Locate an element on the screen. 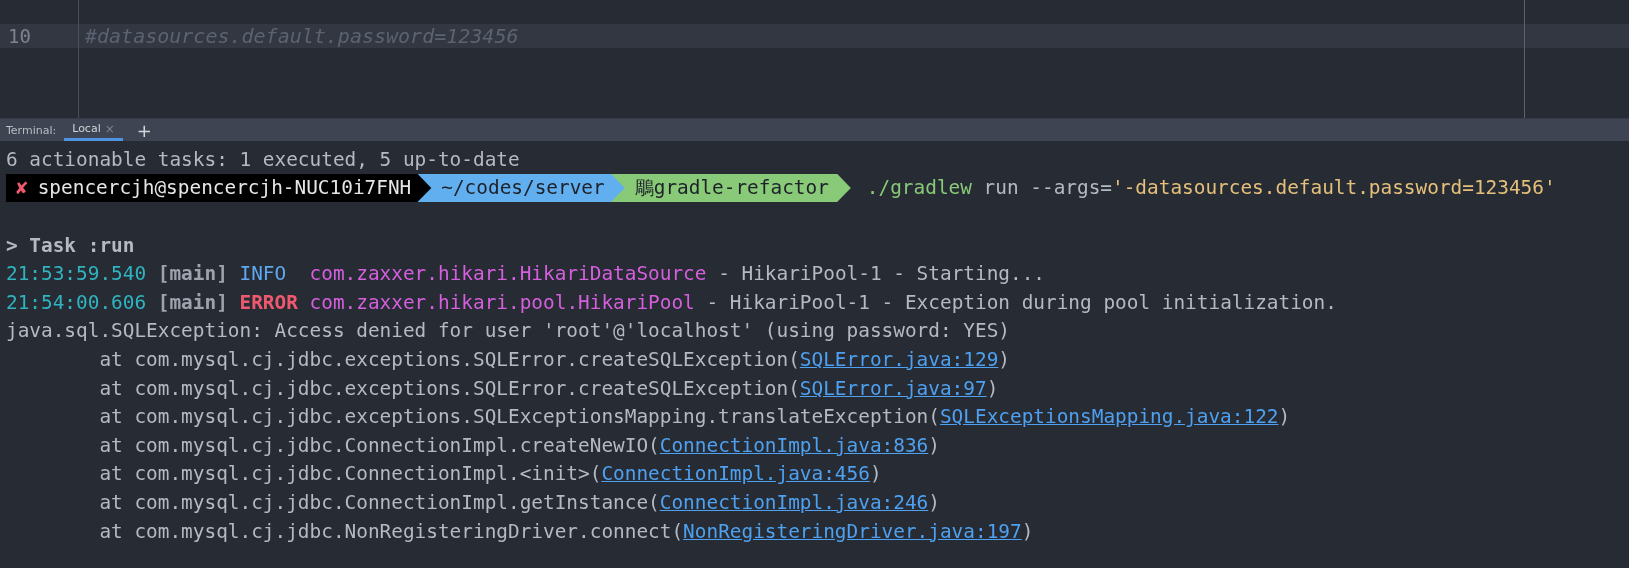  terminal-line: at com.mysql.cj.jdbc.ConnectionImpl.createNewIO(ConnectionImpl.java:836) is located at coordinates (519, 445).